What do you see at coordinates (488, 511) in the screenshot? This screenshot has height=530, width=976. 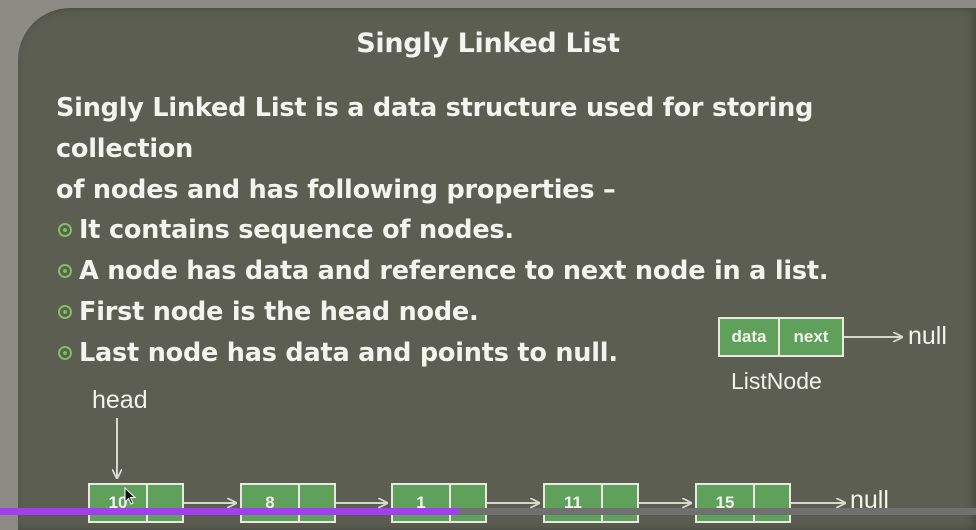 I see `video-progress-bar` at bounding box center [488, 511].